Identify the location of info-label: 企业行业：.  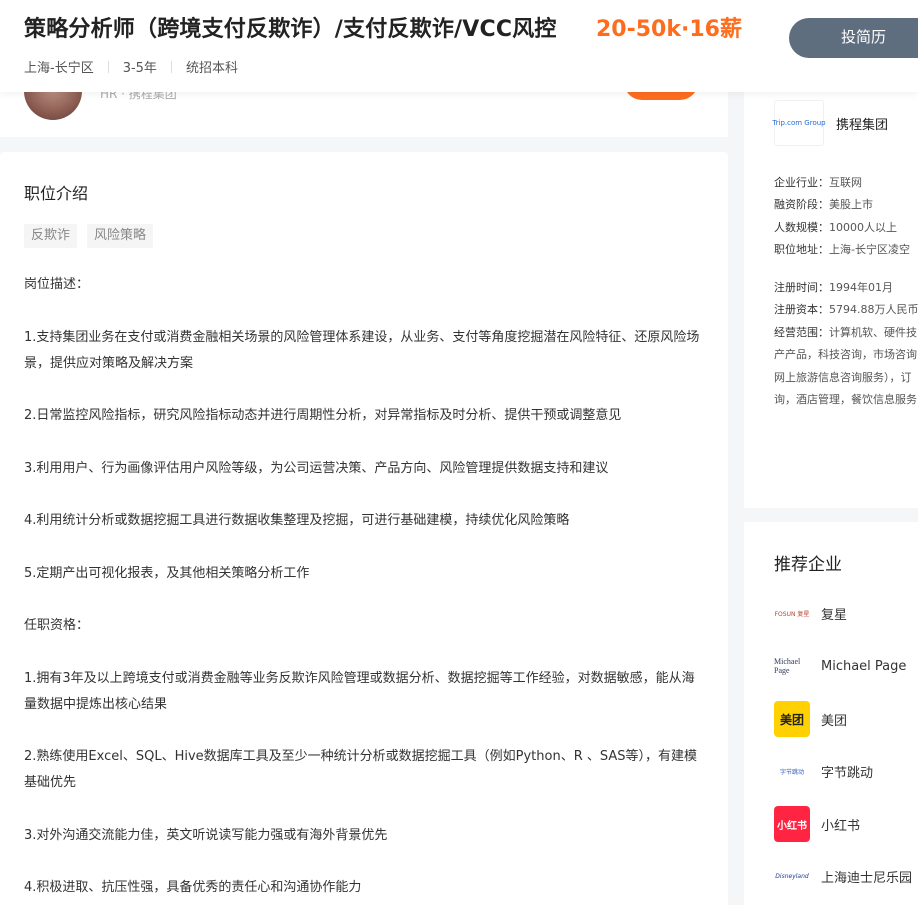
(801, 182).